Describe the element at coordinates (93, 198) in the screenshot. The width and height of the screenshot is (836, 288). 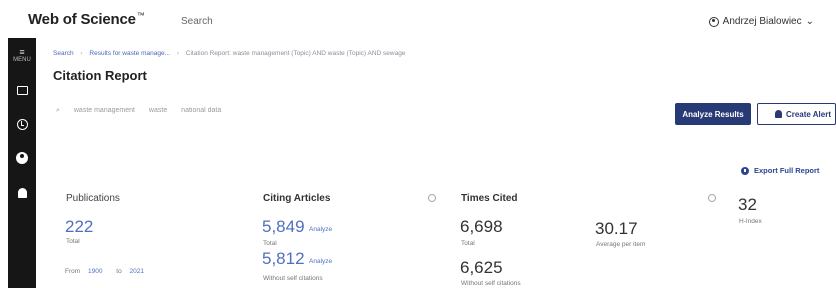
I see `publications-heading: Publications` at that location.